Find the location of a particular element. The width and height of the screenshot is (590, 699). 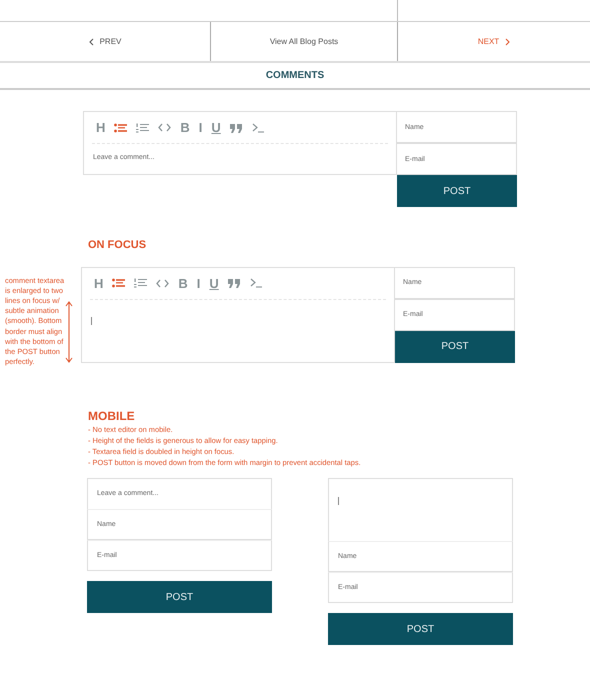

double-arrow-icon is located at coordinates (69, 331).